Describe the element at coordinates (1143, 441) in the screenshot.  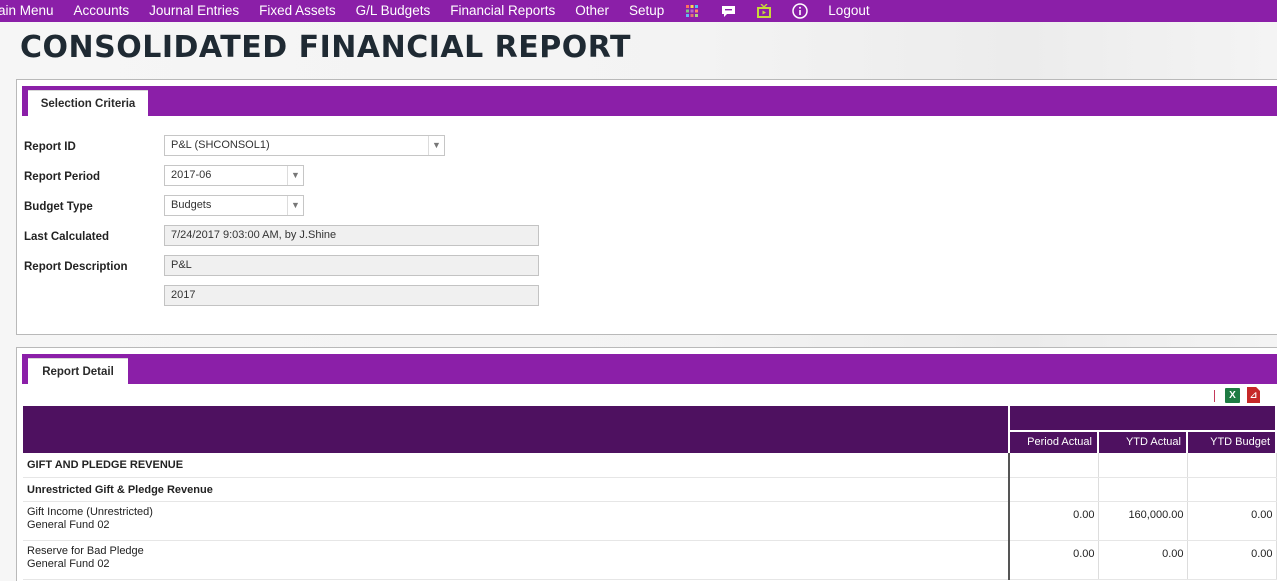
I see `column-header-ytd-actual: YTD Actual` at that location.